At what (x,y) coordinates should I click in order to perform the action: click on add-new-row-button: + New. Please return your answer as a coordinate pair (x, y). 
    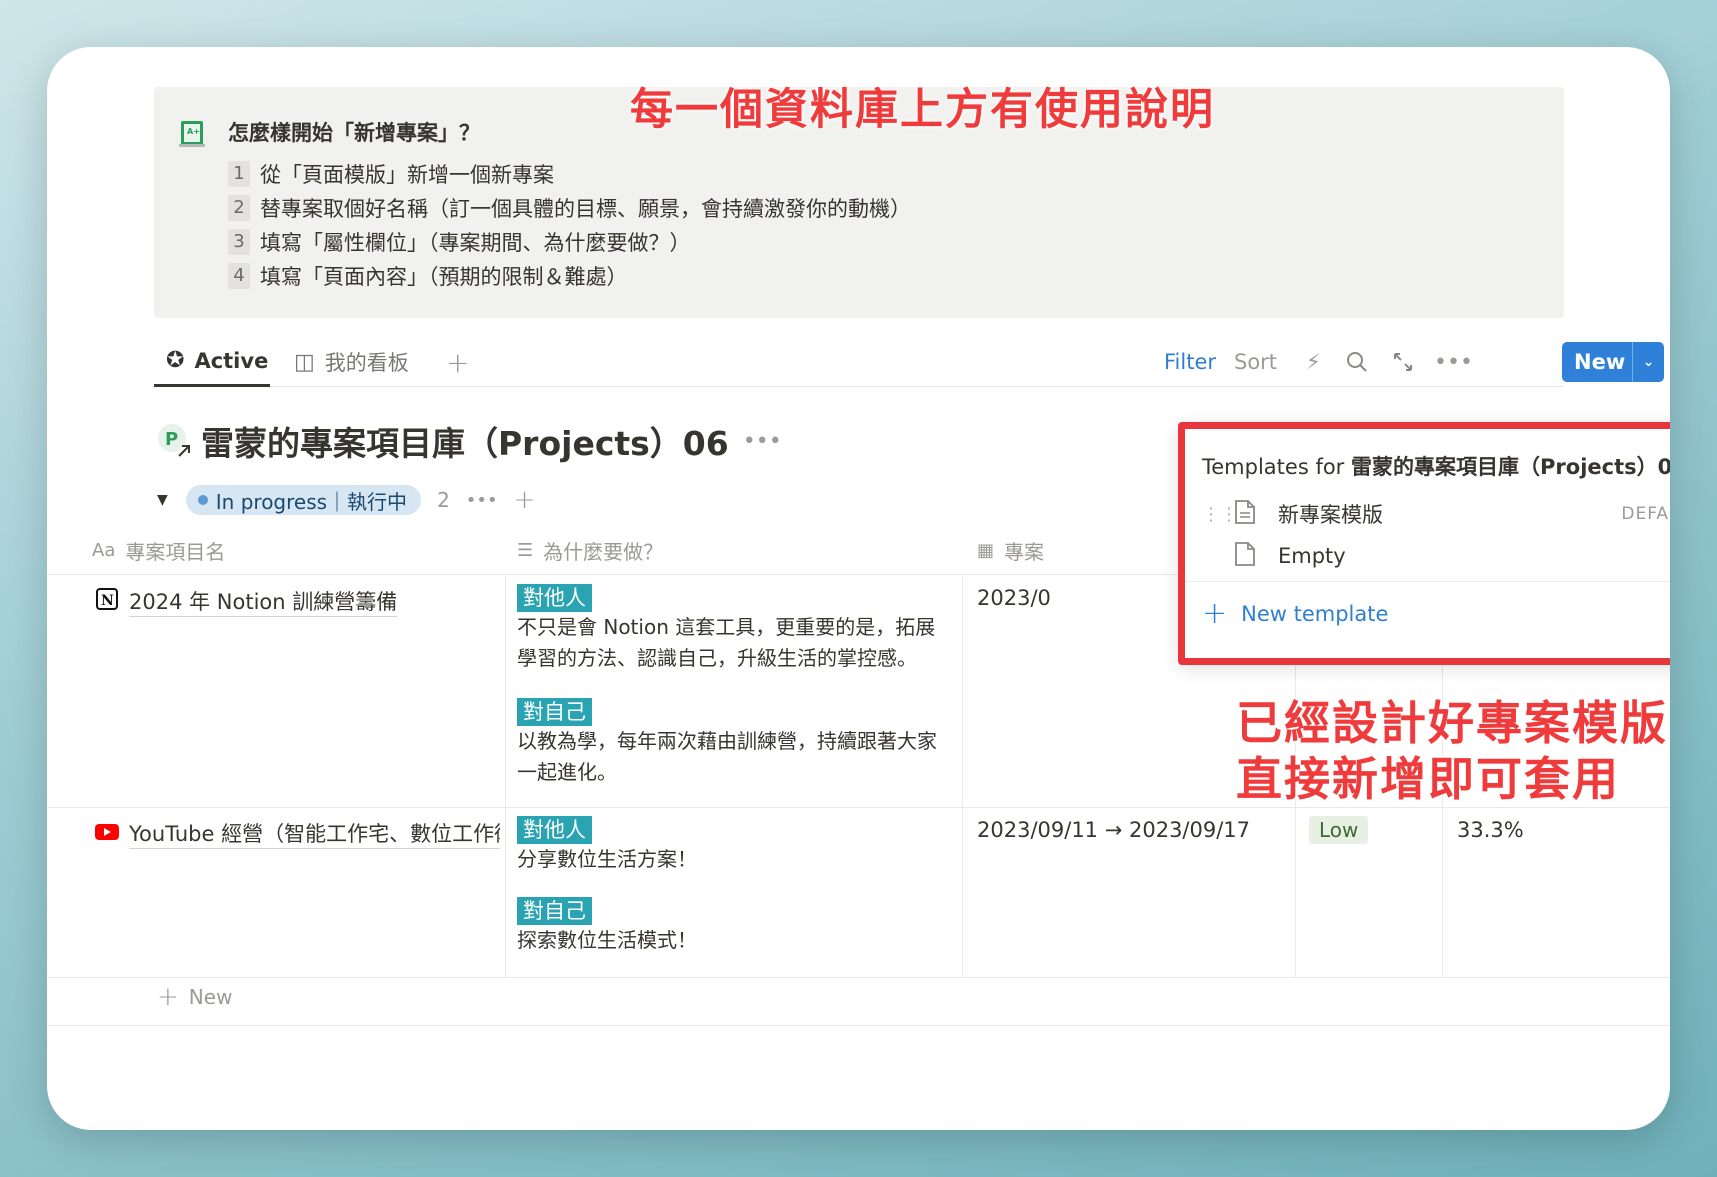
    Looking at the image, I should click on (194, 997).